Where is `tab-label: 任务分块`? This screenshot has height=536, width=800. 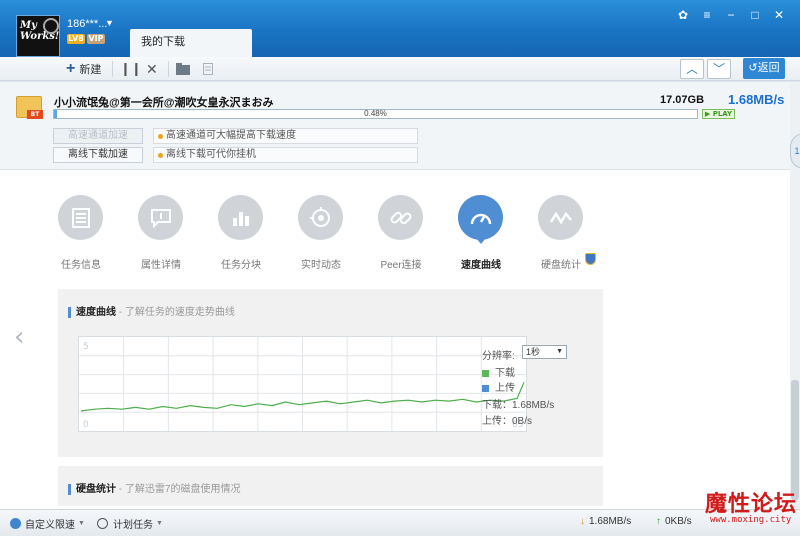 tab-label: 任务分块 is located at coordinates (241, 265).